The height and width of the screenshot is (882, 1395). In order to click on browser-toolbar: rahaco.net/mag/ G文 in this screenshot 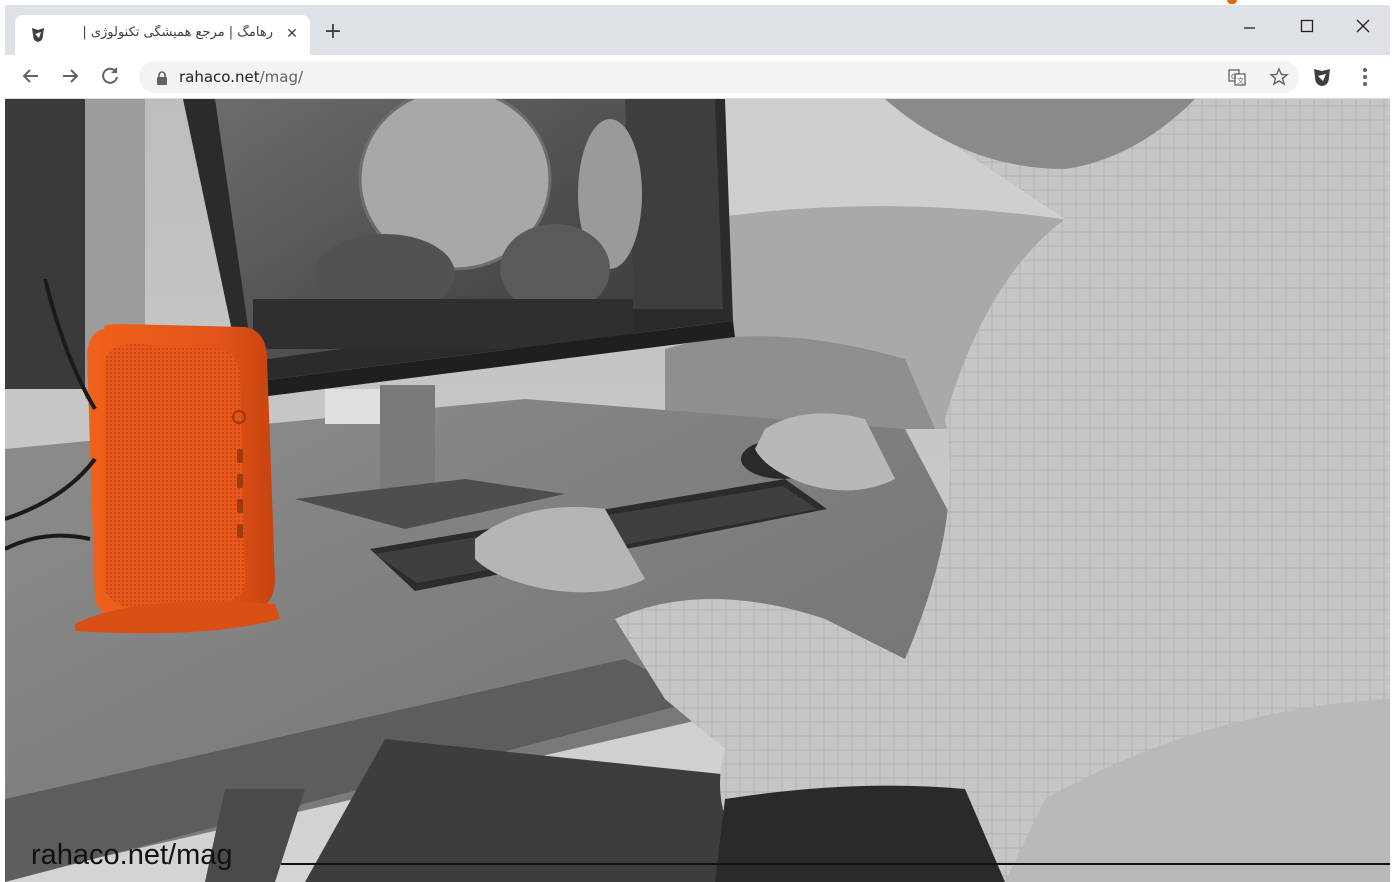, I will do `click(697, 77)`.